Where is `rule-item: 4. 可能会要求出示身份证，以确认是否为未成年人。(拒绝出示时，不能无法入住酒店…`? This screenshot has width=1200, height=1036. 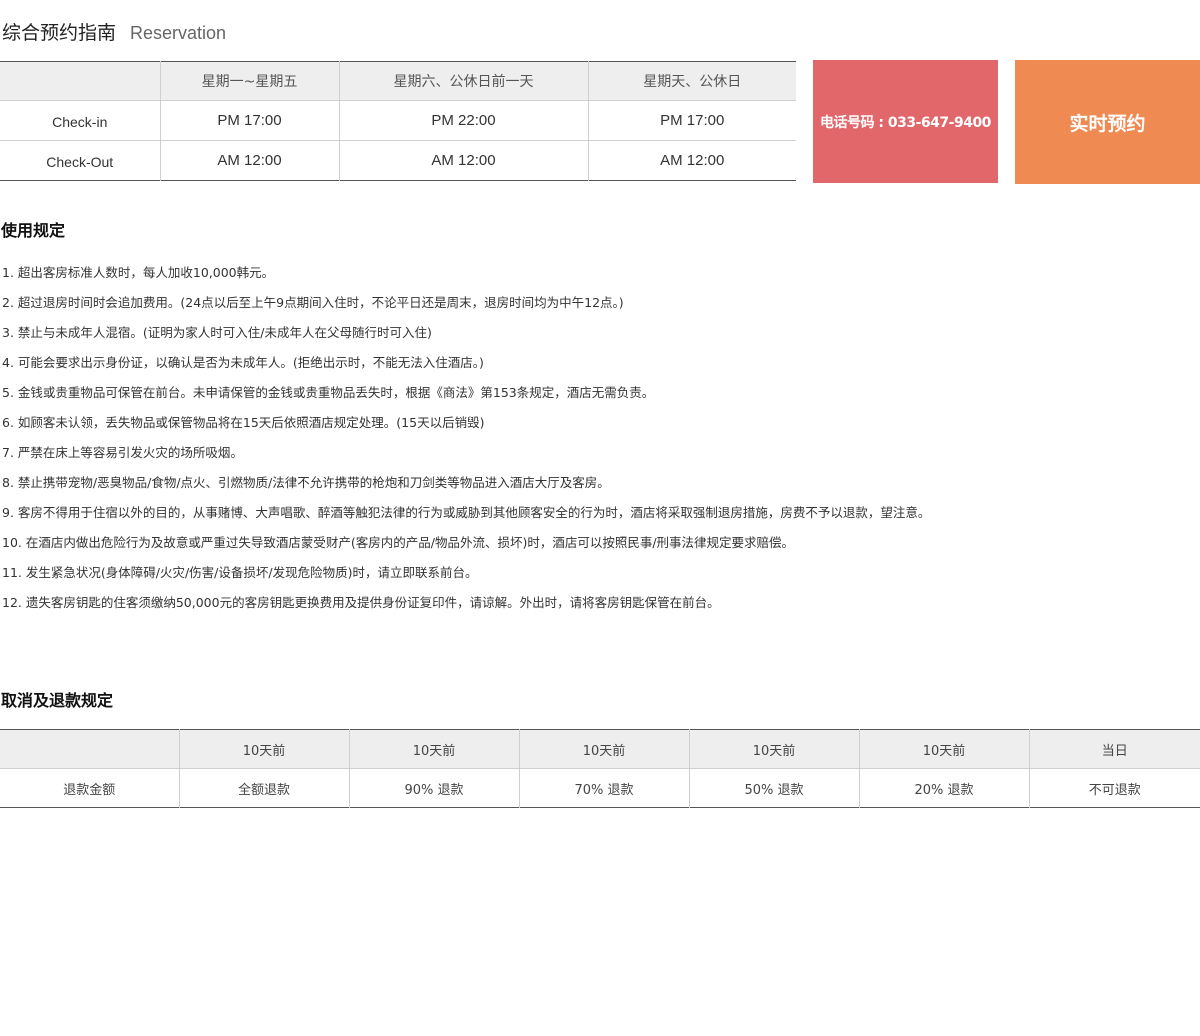 rule-item: 4. 可能会要求出示身份证，以确认是否为未成年人。(拒绝出示时，不能无法入住酒店… is located at coordinates (243, 362).